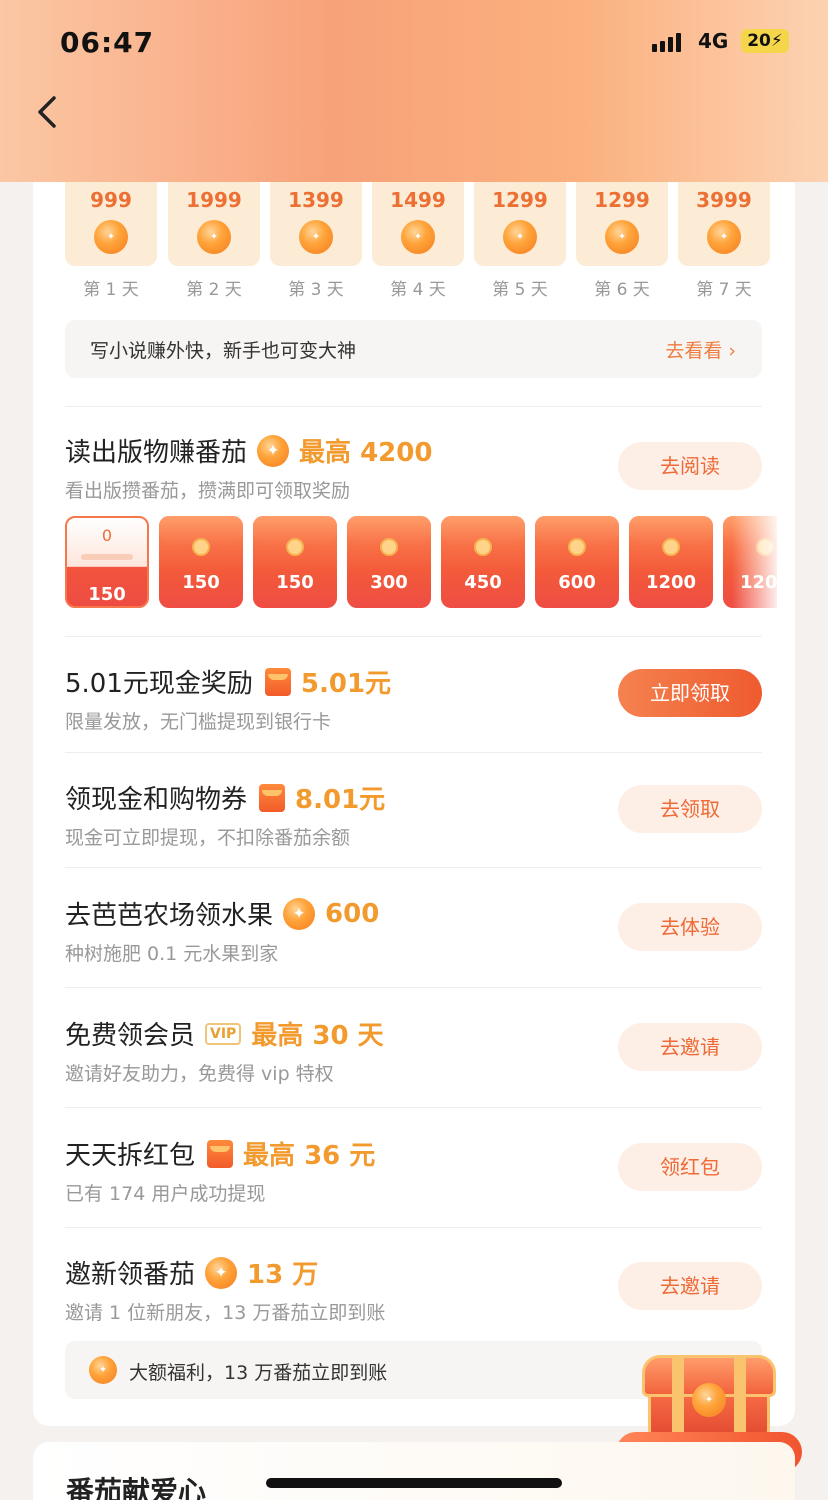  What do you see at coordinates (389, 562) in the screenshot?
I see `red-packet: 300` at bounding box center [389, 562].